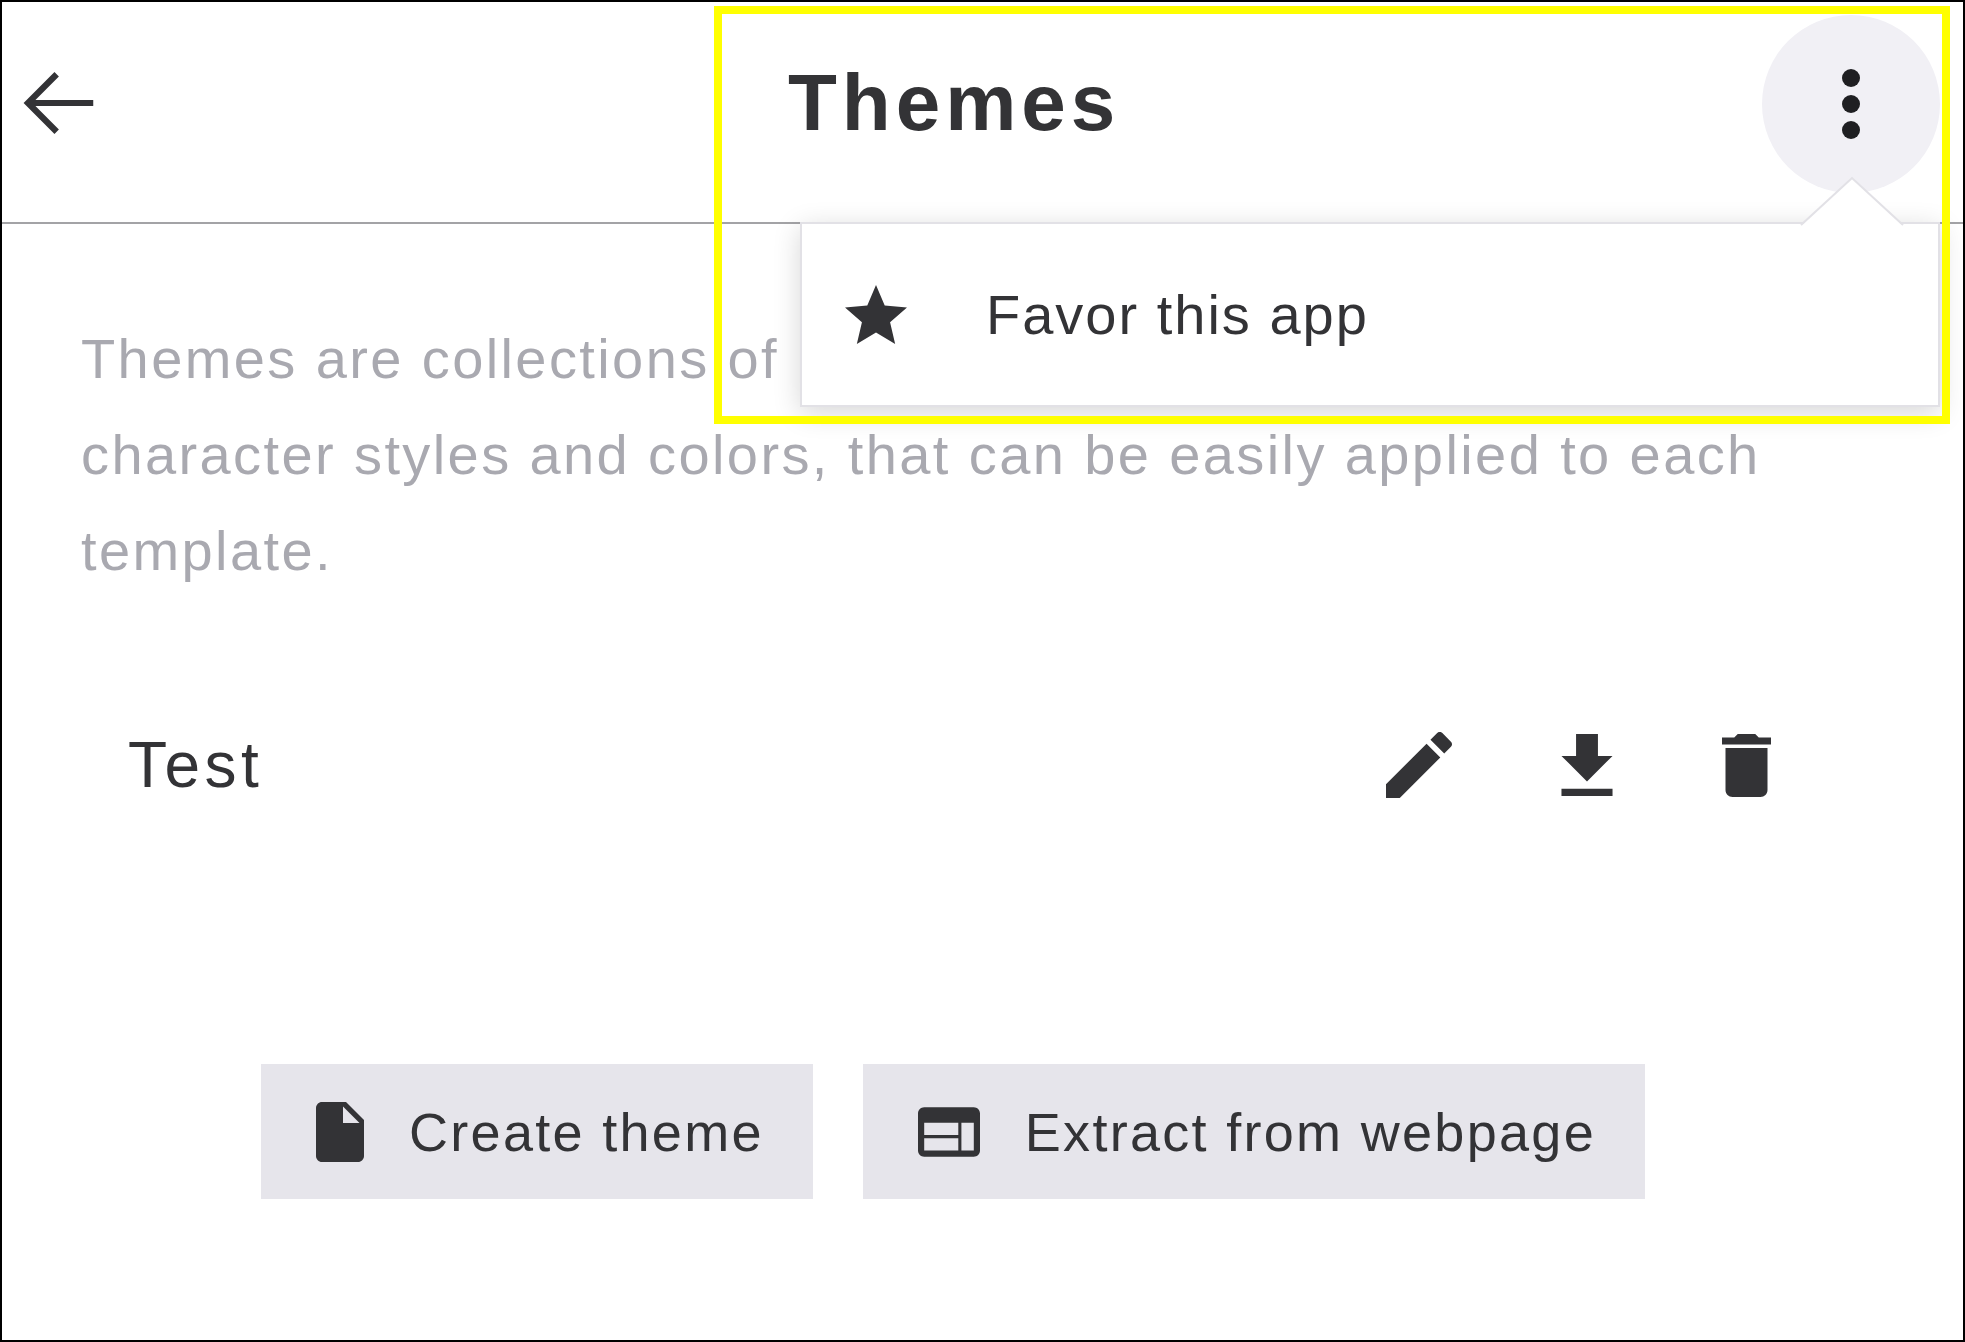  What do you see at coordinates (1851, 104) in the screenshot?
I see `more-vertical-icon` at bounding box center [1851, 104].